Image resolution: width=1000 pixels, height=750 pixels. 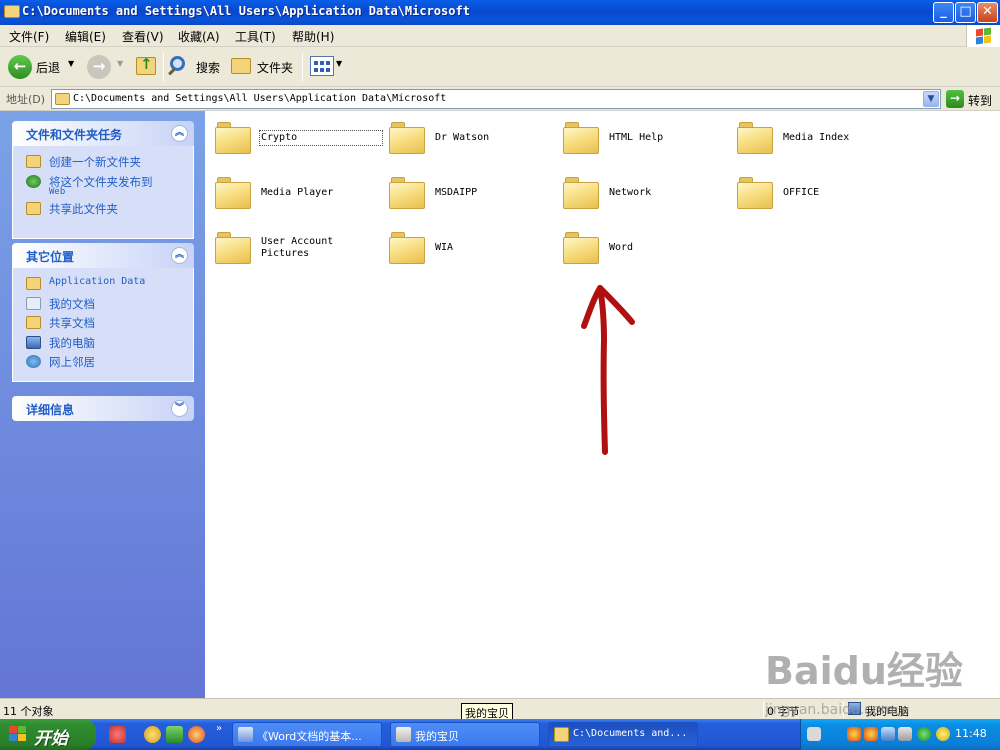 I want to click on quicklaunch-more-icon: », so click(x=219, y=728).